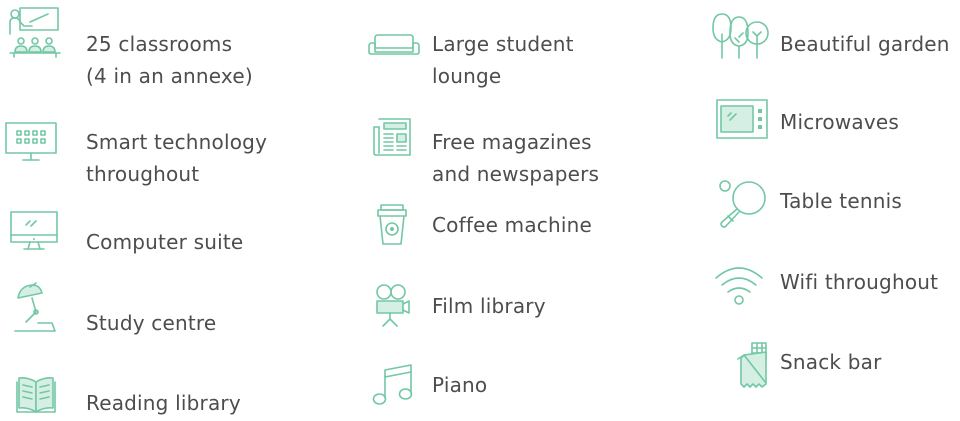  Describe the element at coordinates (151, 323) in the screenshot. I see `facility-label: Study centre` at that location.